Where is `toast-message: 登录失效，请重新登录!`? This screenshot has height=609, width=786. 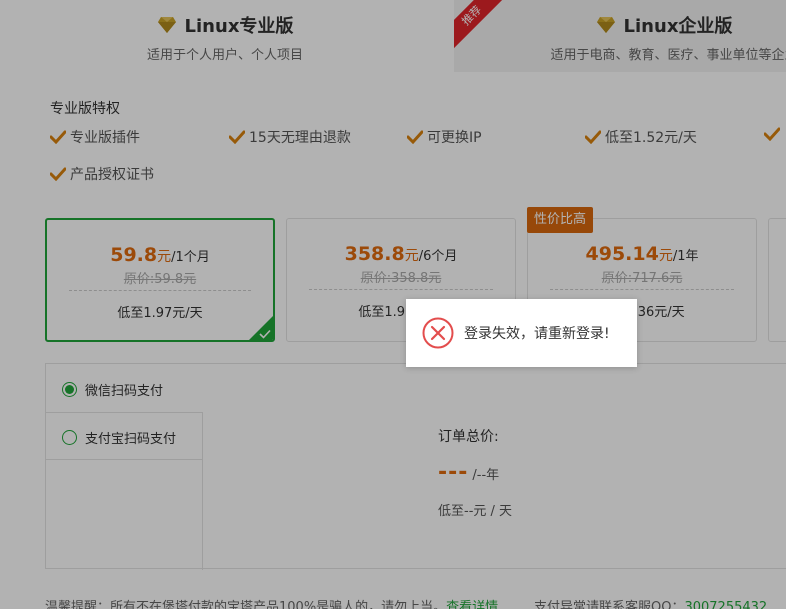
toast-message: 登录失效，请重新登录! is located at coordinates (537, 334).